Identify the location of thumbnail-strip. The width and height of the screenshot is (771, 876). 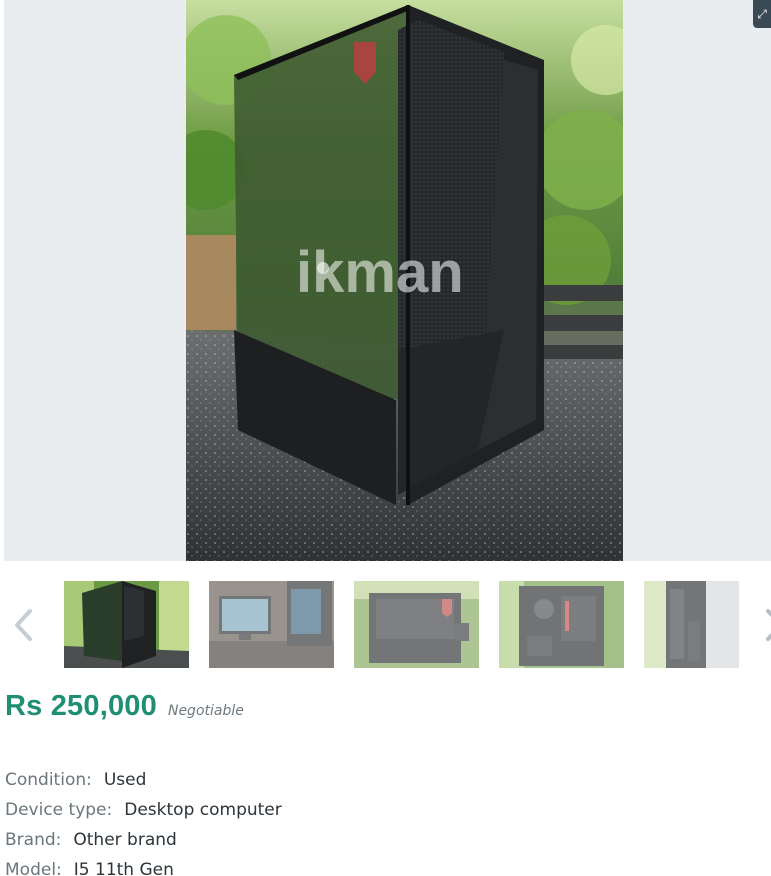
(385, 621).